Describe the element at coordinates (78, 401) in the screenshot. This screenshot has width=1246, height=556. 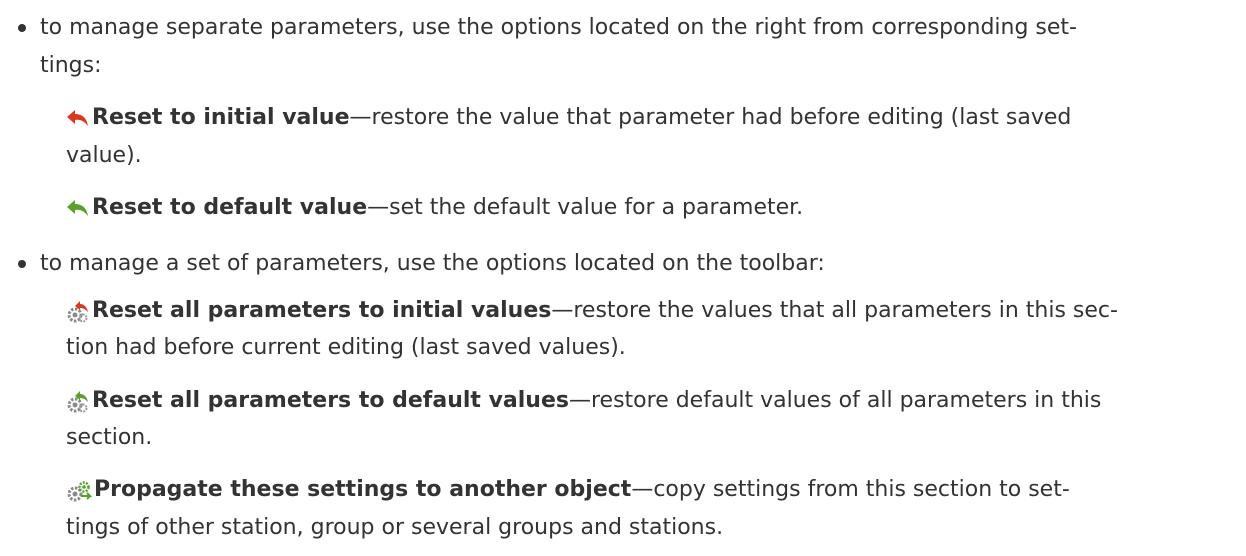
I see `gears-undo-green-icon` at that location.